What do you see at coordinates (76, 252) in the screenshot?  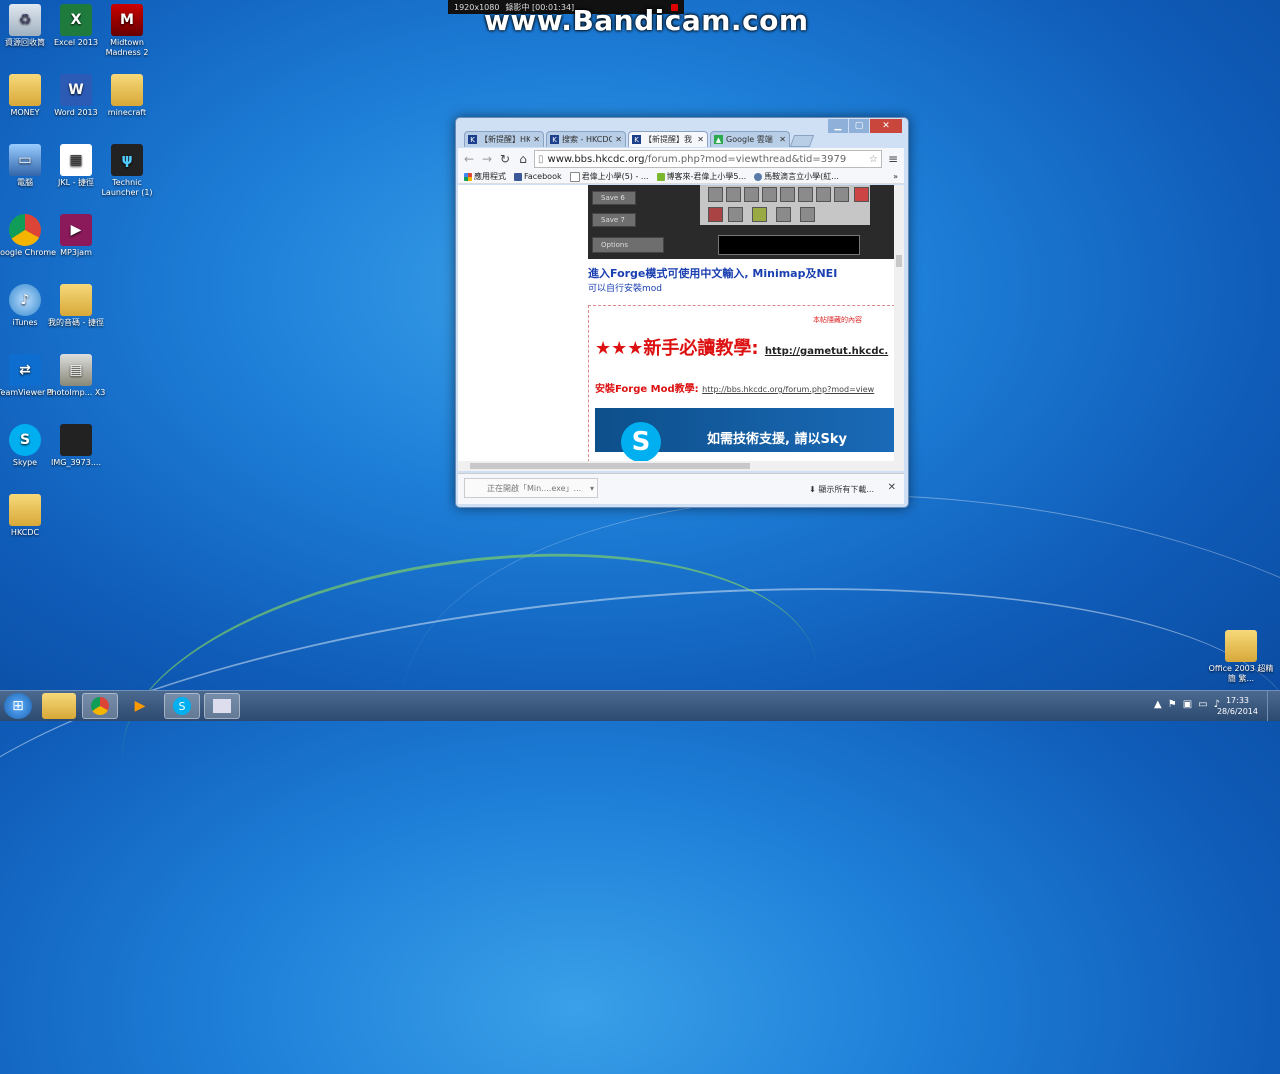 I see `icon-label: MP3jam` at bounding box center [76, 252].